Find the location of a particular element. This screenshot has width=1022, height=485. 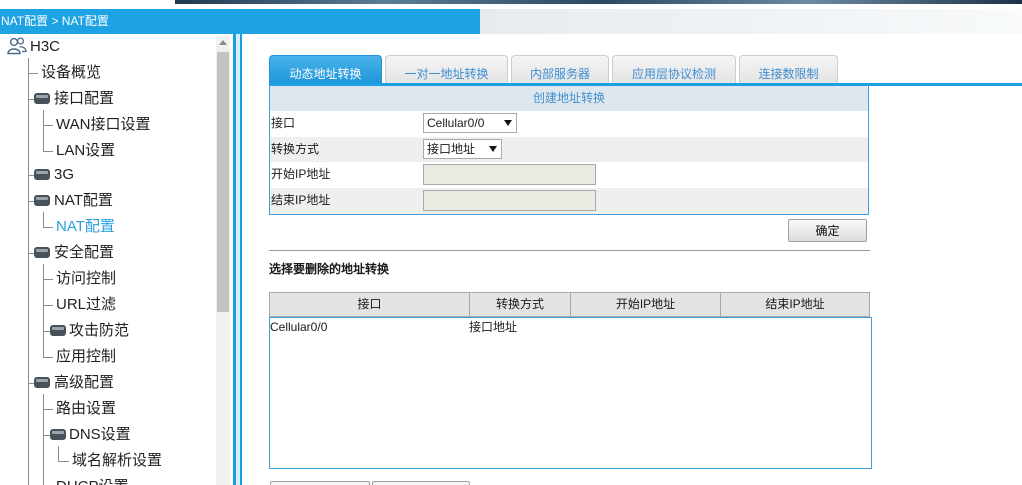

sidebar-item-interface-config: 接口配置 is located at coordinates (84, 99).